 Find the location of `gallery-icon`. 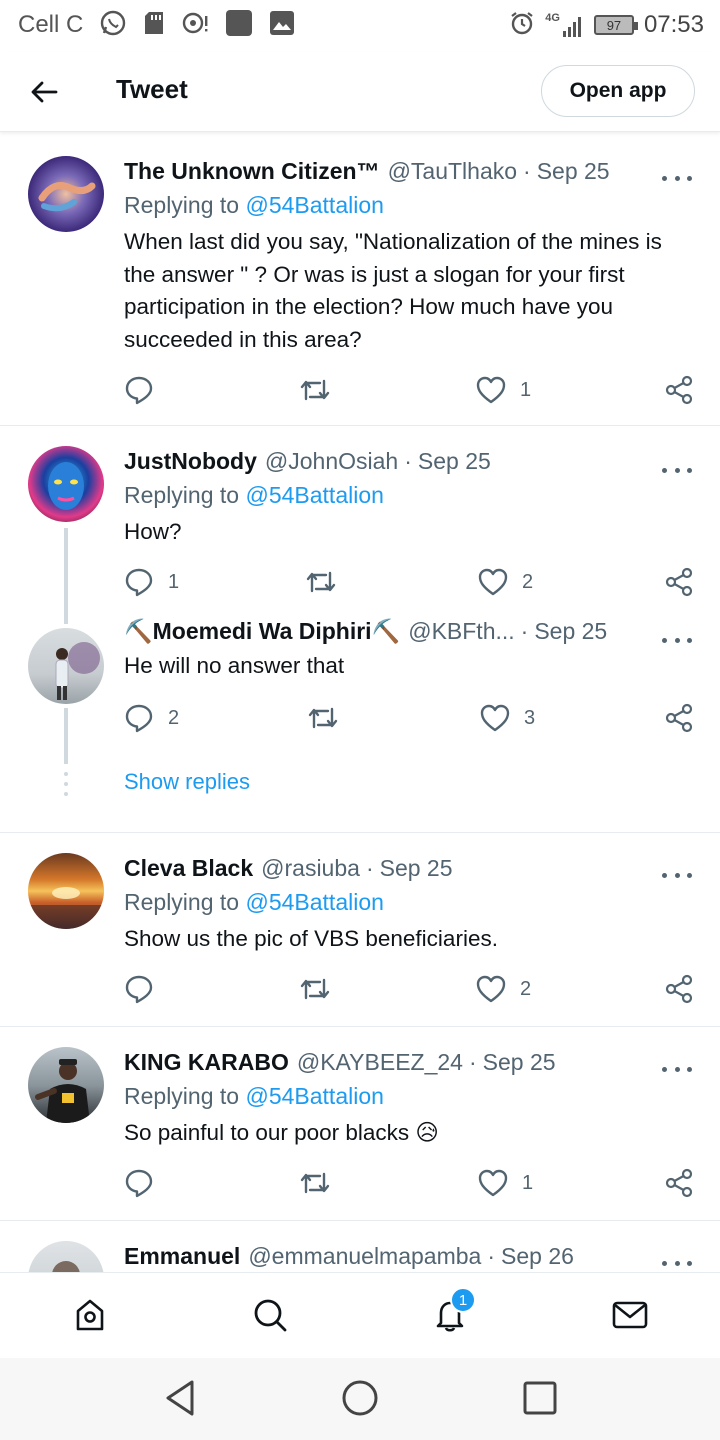

gallery-icon is located at coordinates (282, 25).